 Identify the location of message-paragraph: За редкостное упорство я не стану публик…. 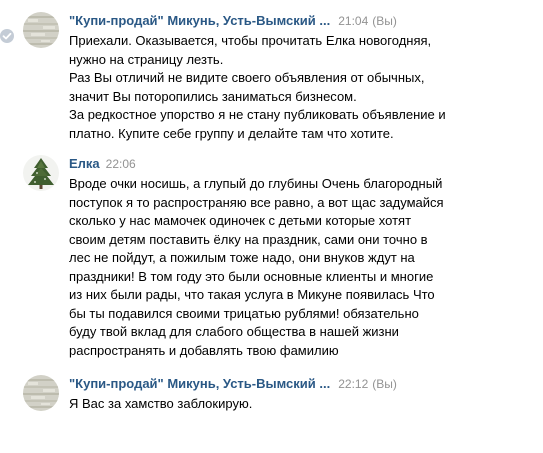
(257, 124).